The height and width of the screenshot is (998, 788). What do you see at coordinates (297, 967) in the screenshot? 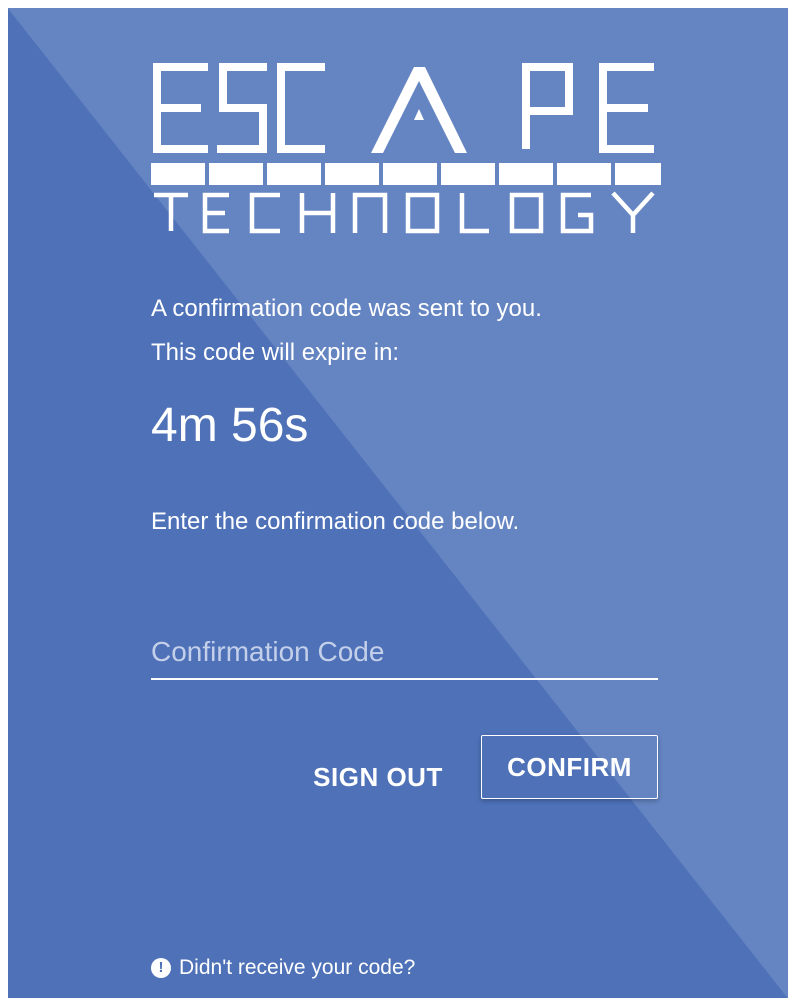
I see `help-link-text: Didn't receive your code?` at bounding box center [297, 967].